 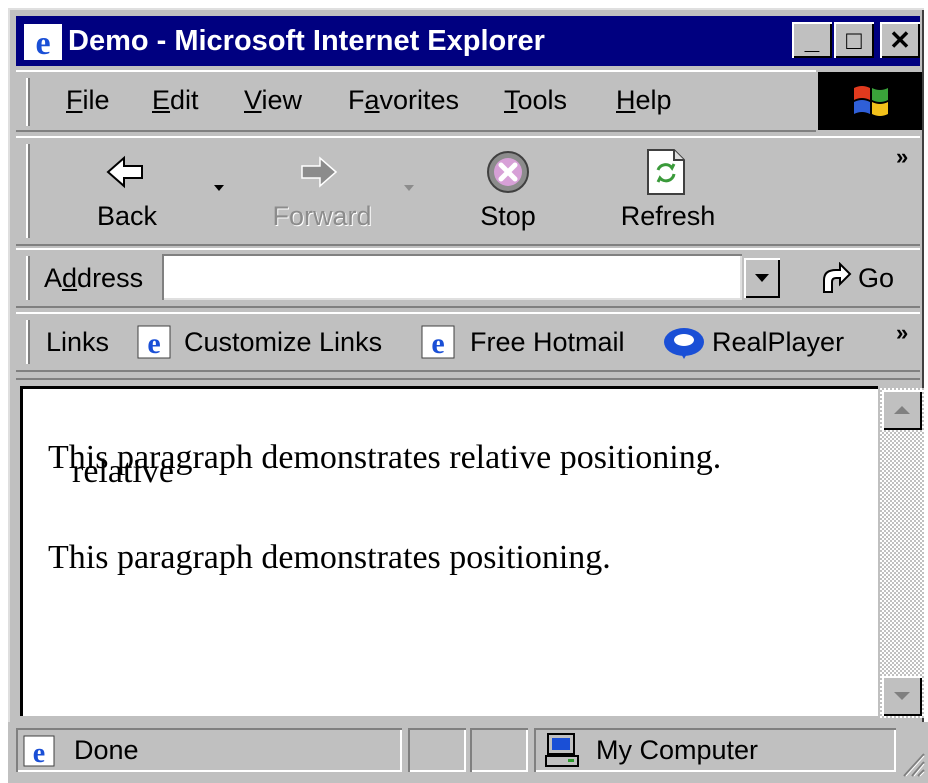 What do you see at coordinates (409, 189) in the screenshot?
I see `forward-dropdown-arrow` at bounding box center [409, 189].